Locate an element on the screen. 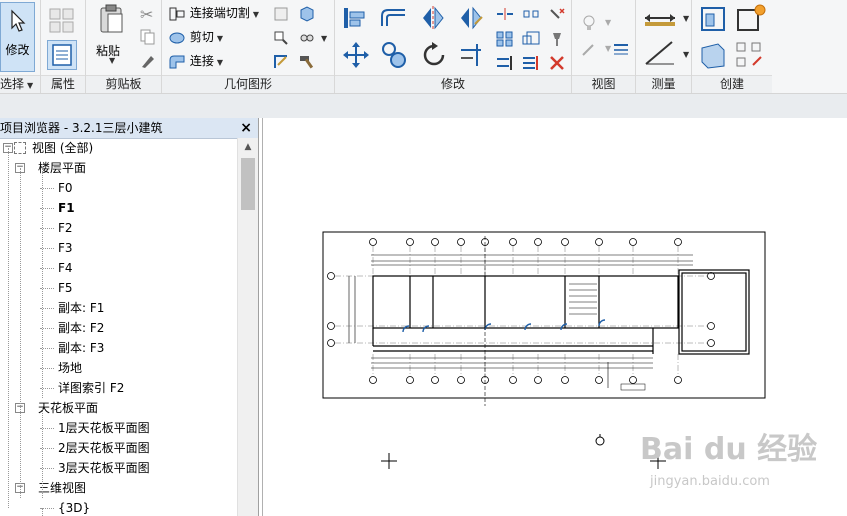  paste-button: 粘贴 ▼ is located at coordinates (112, 36).